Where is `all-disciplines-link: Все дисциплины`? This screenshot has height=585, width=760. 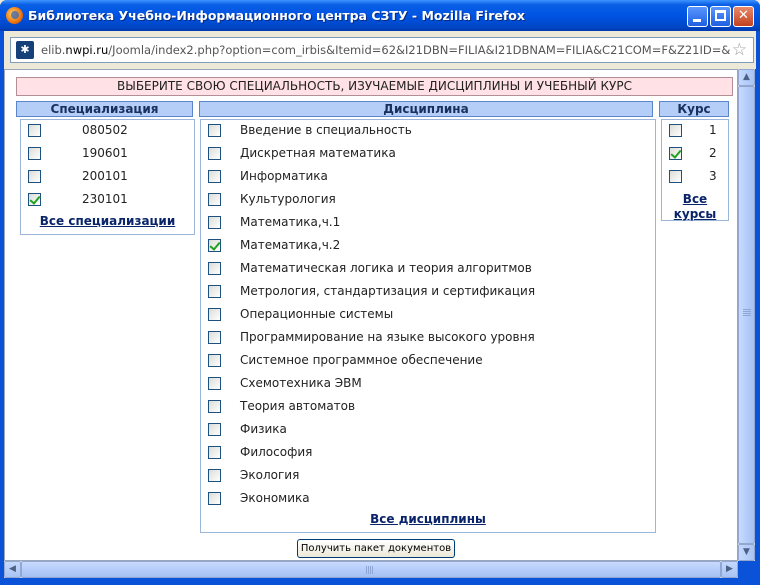
all-disciplines-link: Все дисциплины is located at coordinates (428, 519).